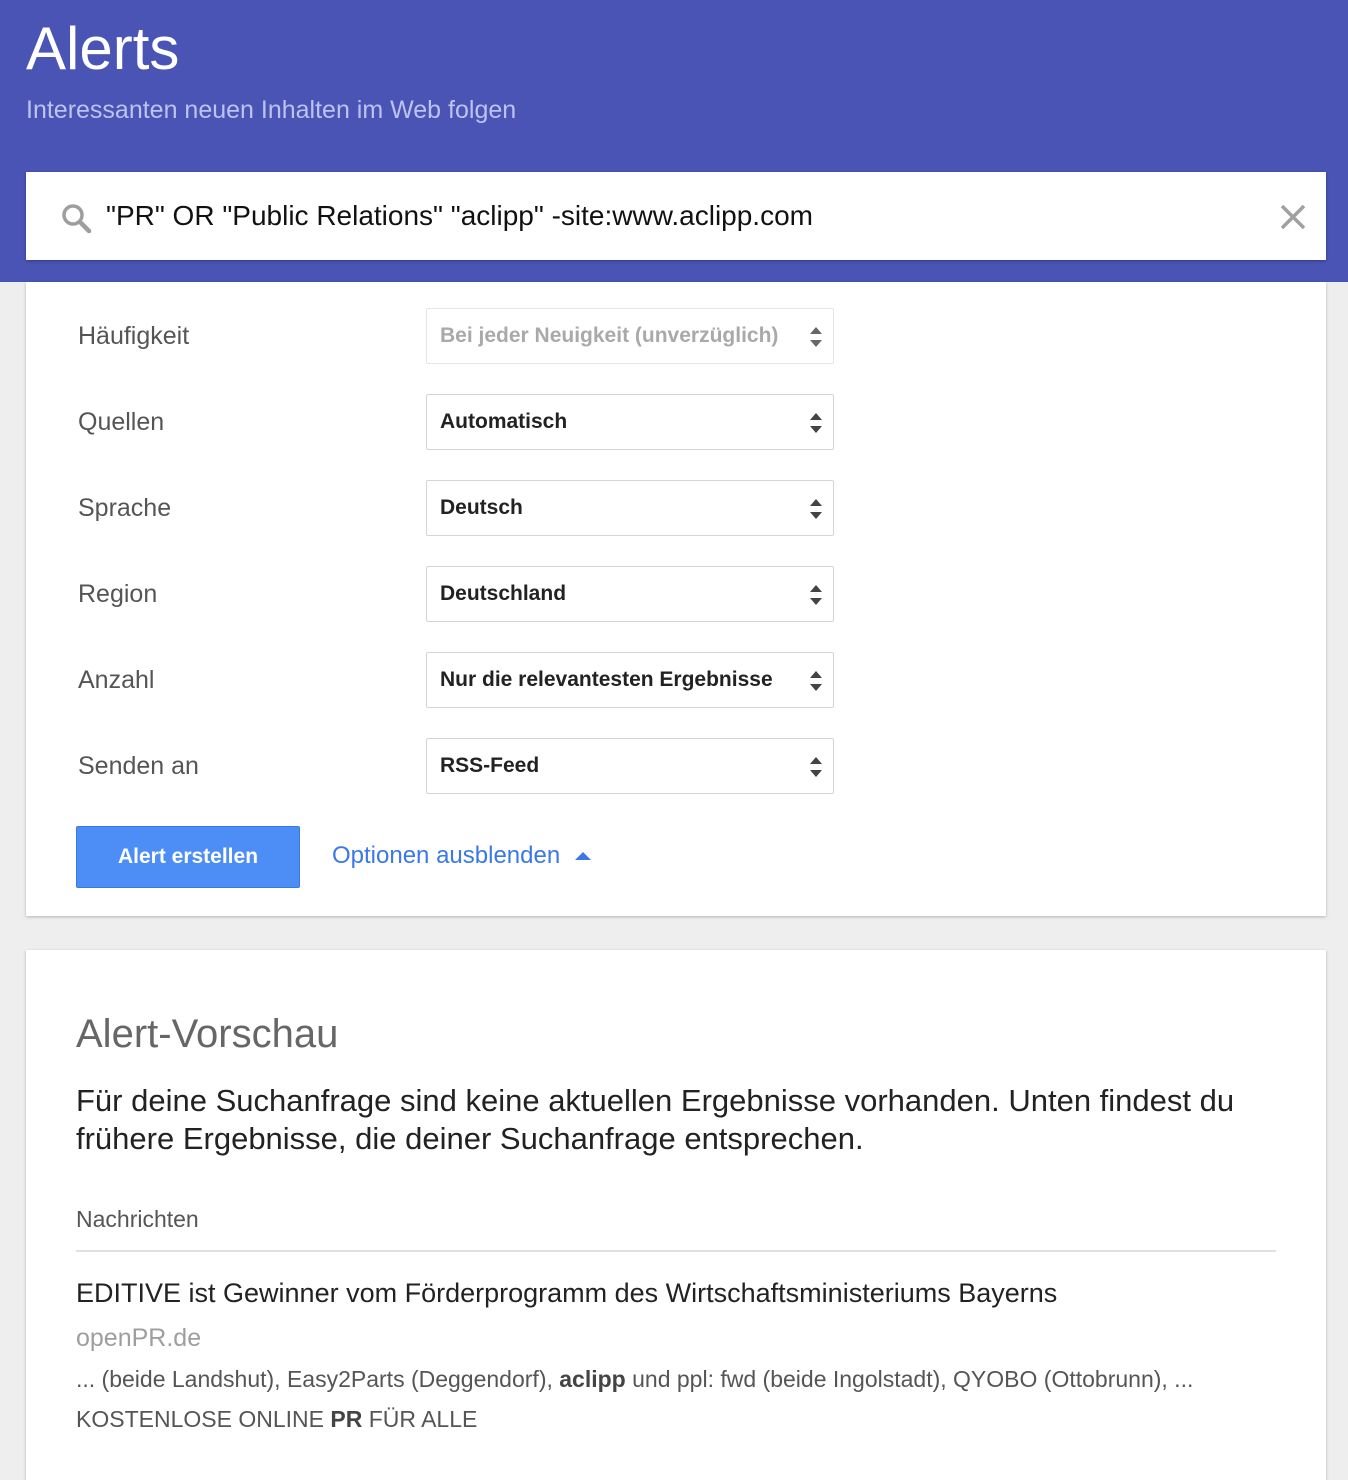 This screenshot has height=1480, width=1348. Describe the element at coordinates (681, 216) in the screenshot. I see `search-input` at that location.